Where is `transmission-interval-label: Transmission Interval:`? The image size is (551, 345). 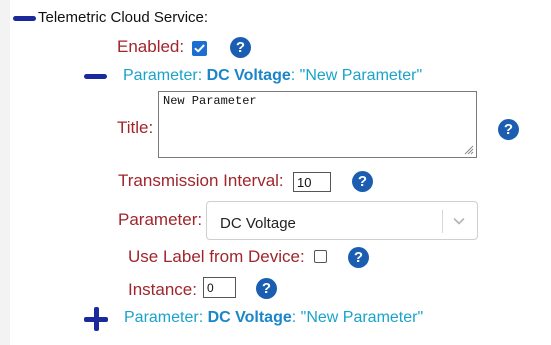 transmission-interval-label: Transmission Interval: is located at coordinates (201, 180).